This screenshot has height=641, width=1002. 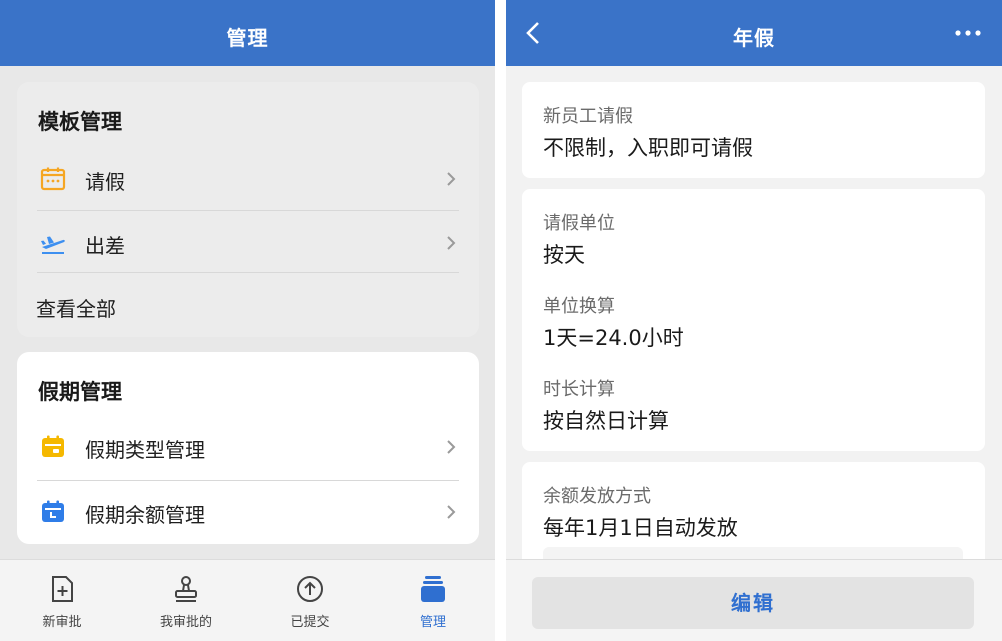 What do you see at coordinates (753, 603) in the screenshot?
I see `edit-button: 编辑` at bounding box center [753, 603].